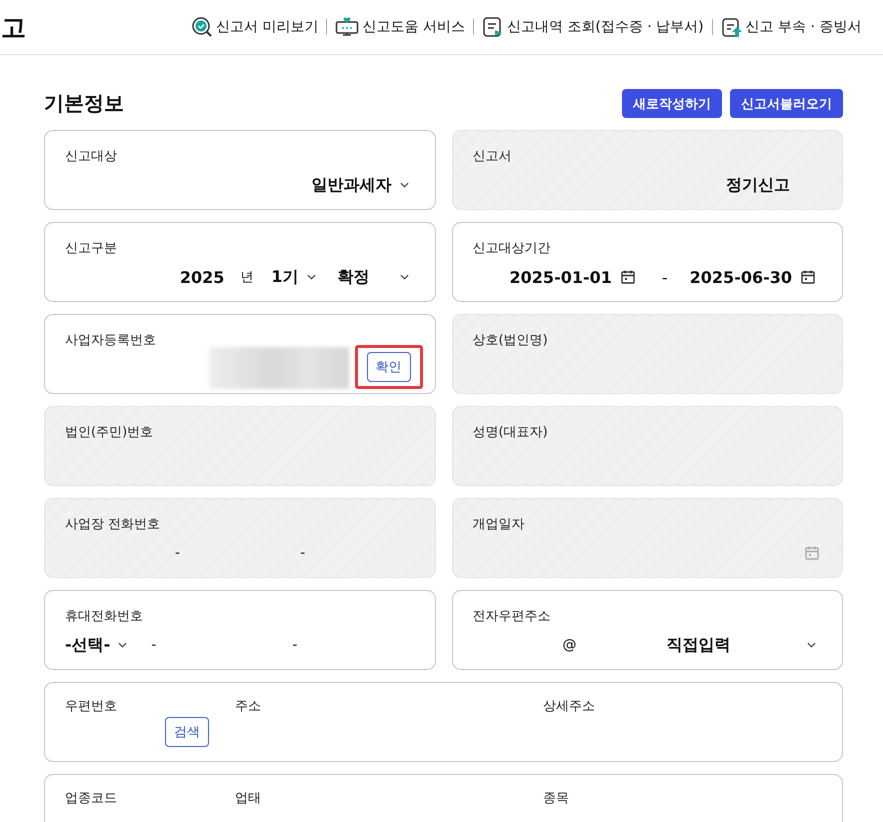 The width and height of the screenshot is (883, 822). Describe the element at coordinates (202, 27) in the screenshot. I see `magnifier-check-icon` at that location.